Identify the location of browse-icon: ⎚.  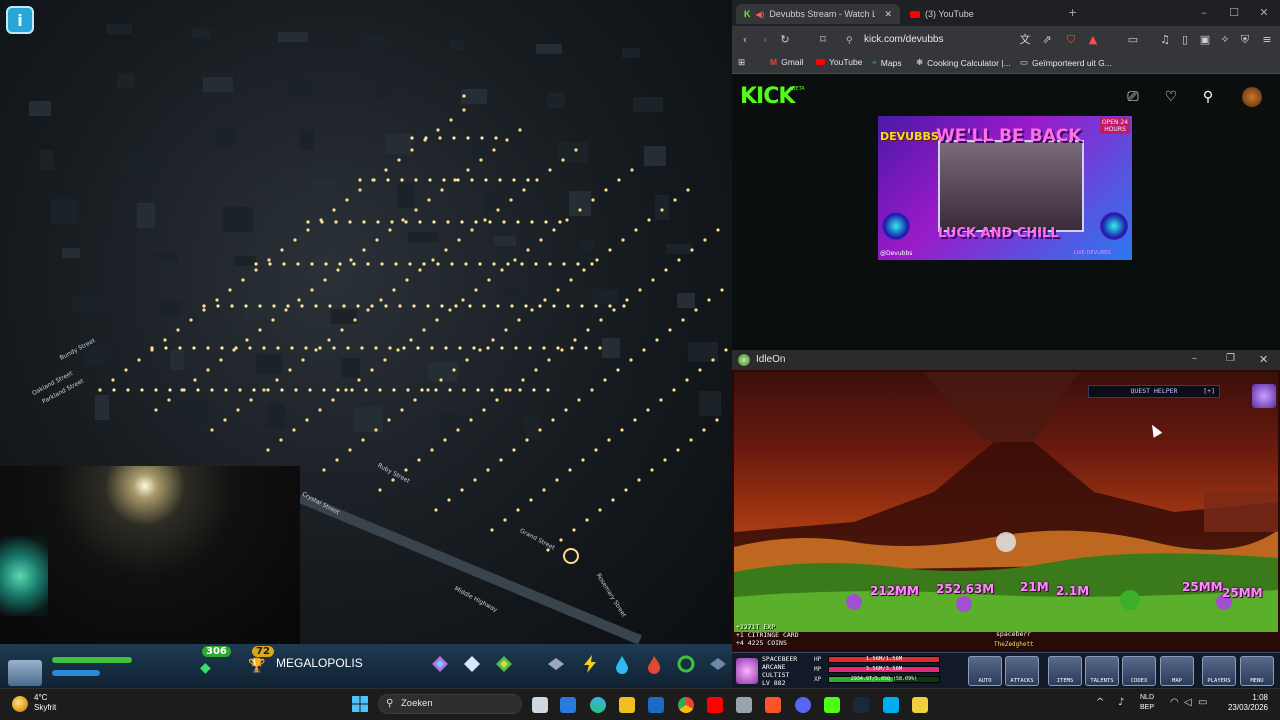
(1133, 97).